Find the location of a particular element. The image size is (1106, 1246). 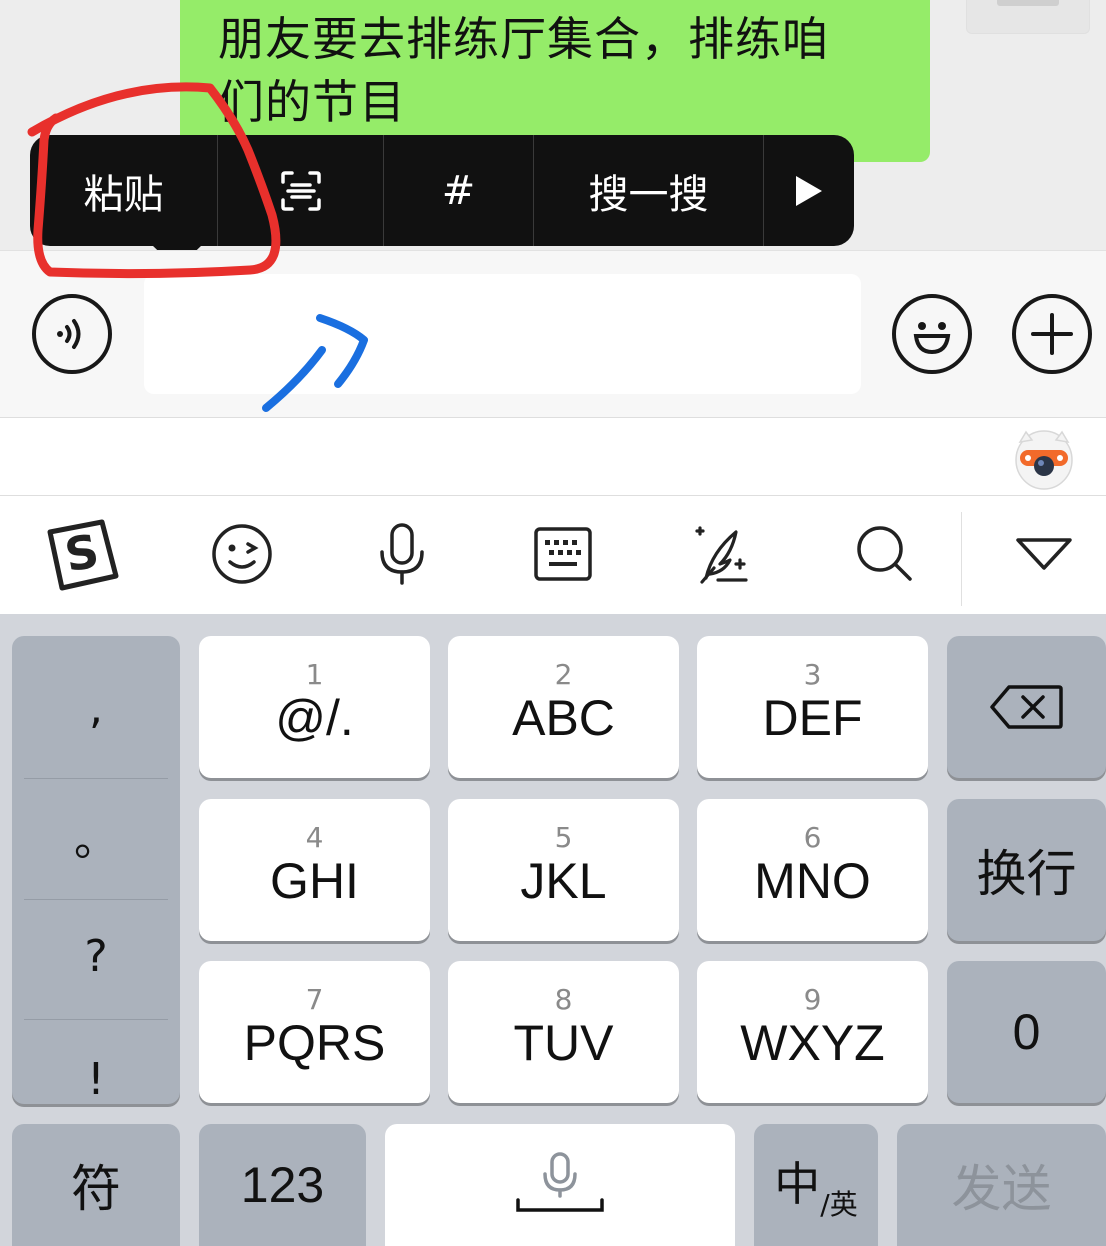

symbols-label: 符 is located at coordinates (96, 1189).